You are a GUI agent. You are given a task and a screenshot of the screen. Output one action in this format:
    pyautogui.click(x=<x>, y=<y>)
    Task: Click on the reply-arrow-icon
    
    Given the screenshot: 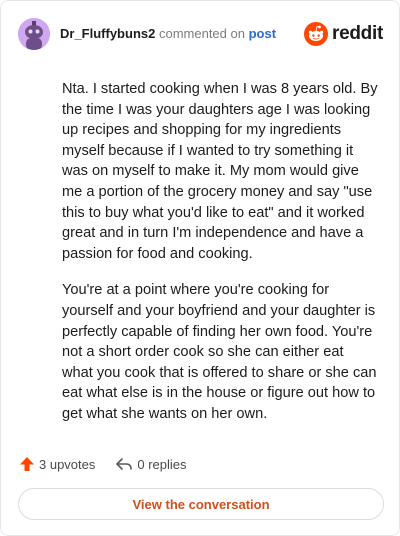 What is the action you would take?
    pyautogui.click(x=124, y=464)
    